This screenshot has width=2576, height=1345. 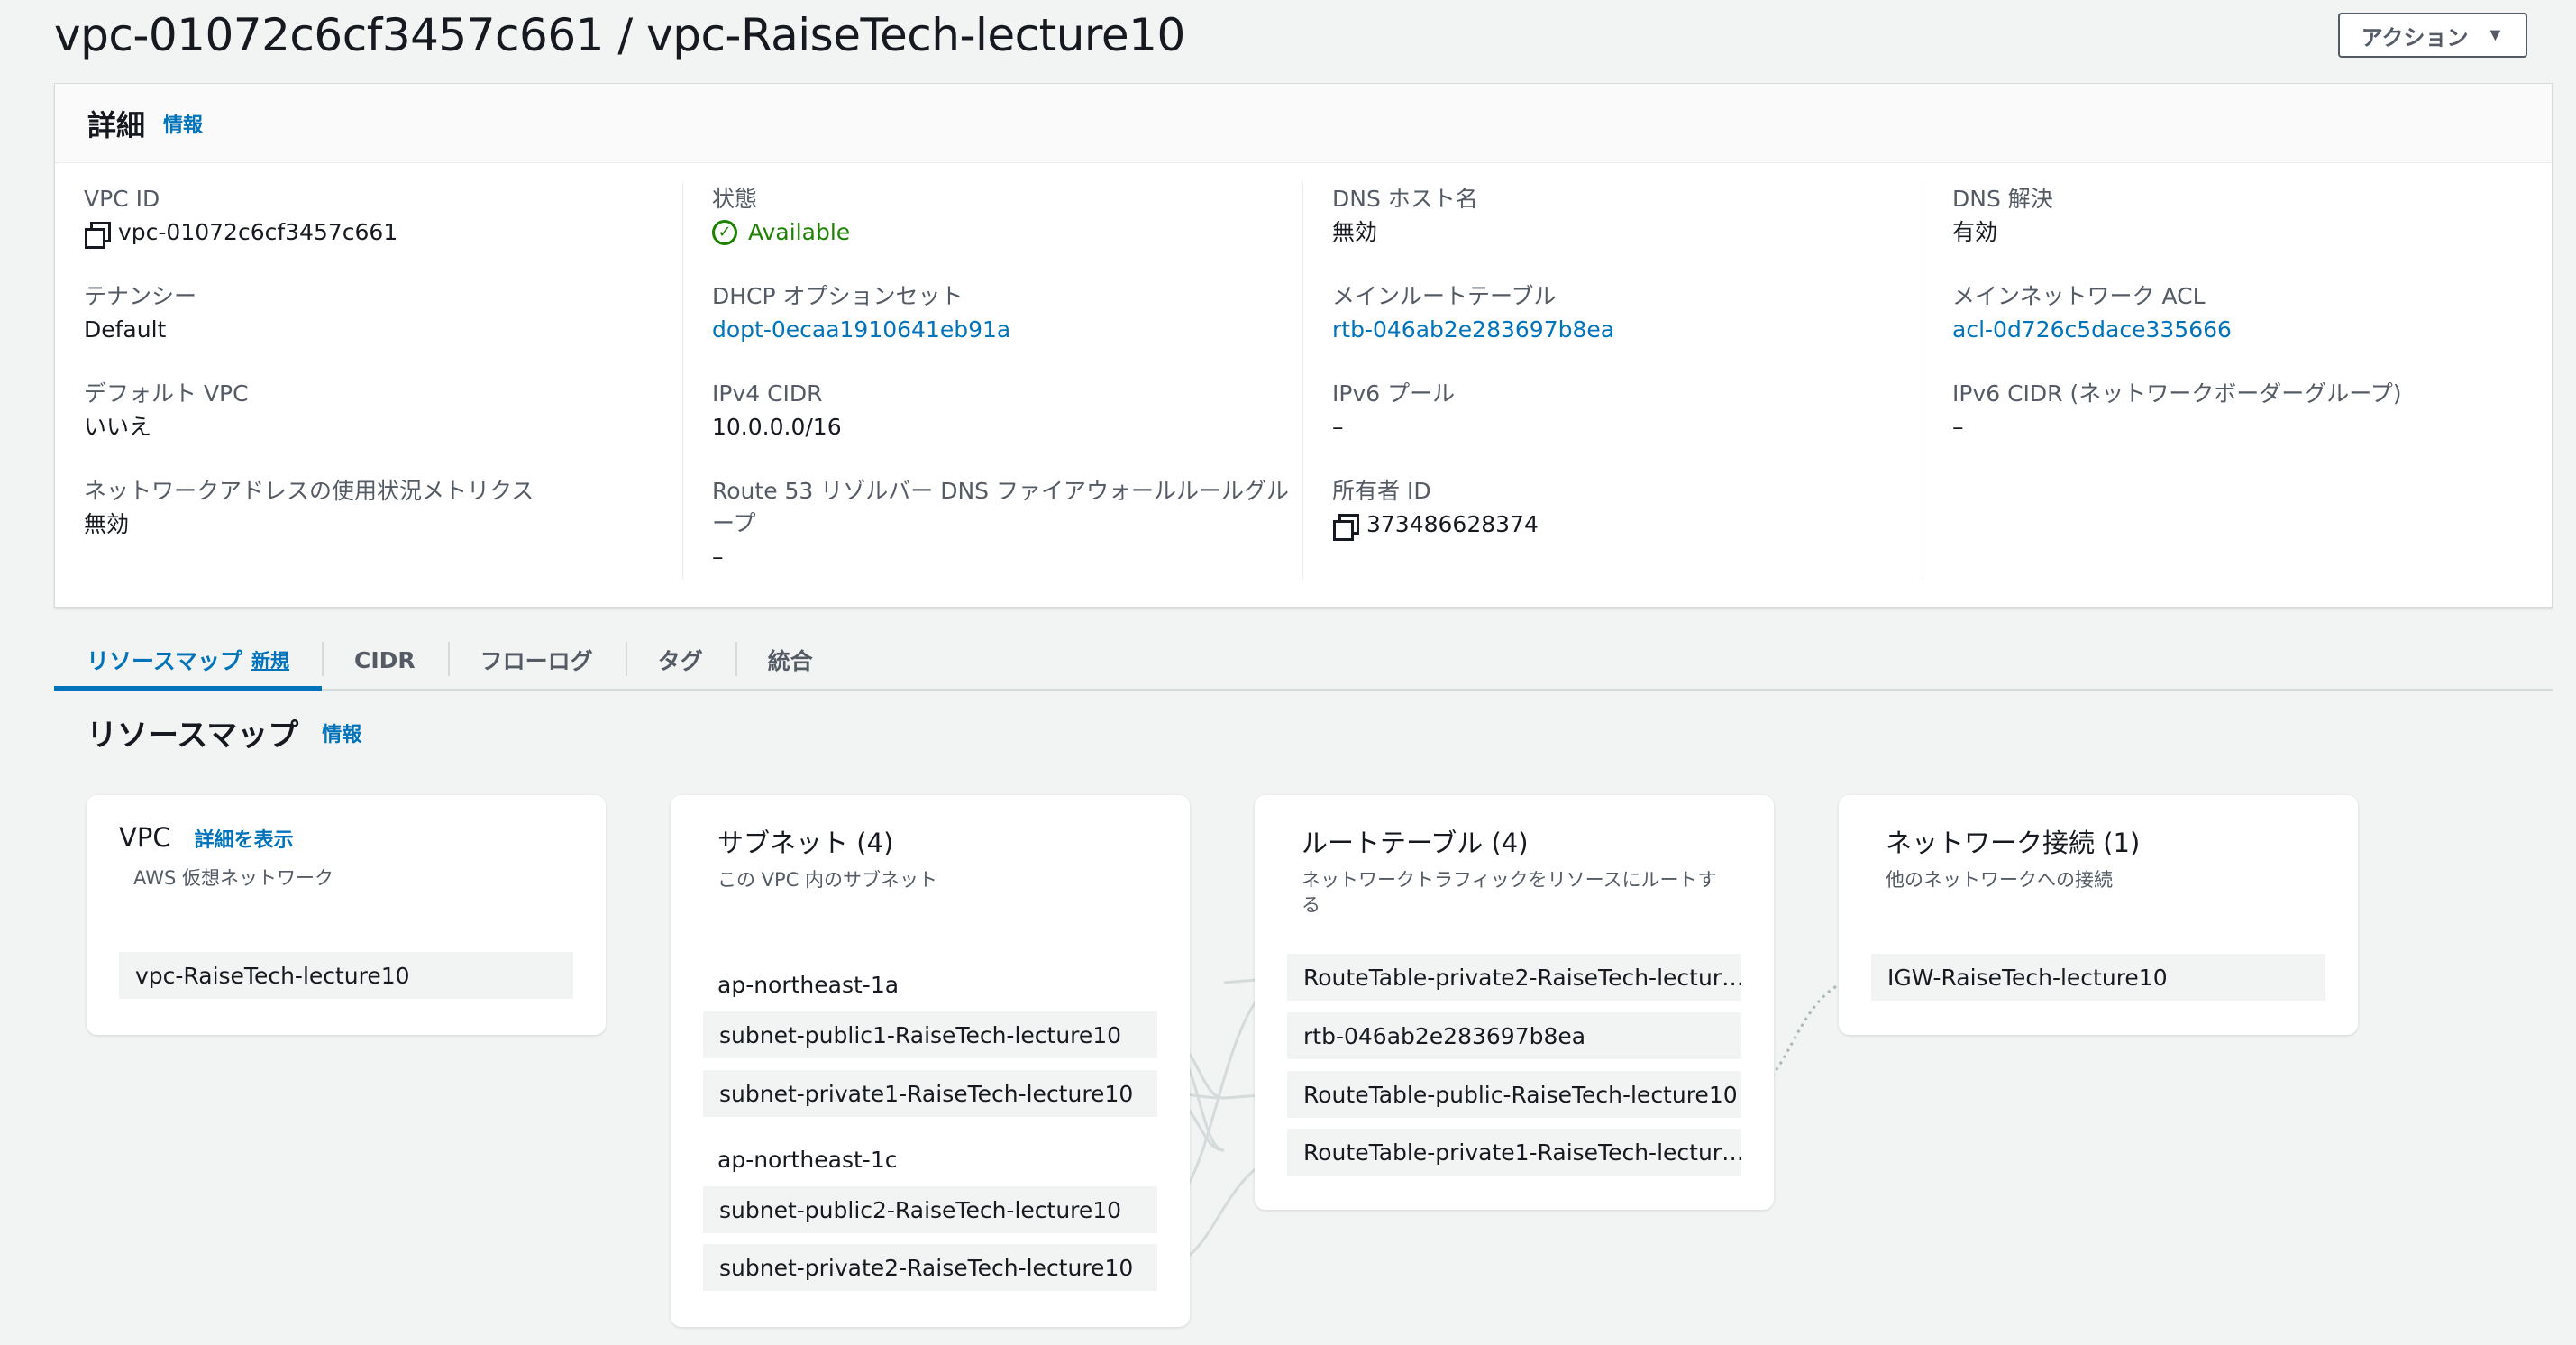 What do you see at coordinates (1620, 411) in the screenshot?
I see `field-ipv6-pool: IPv6 プール –` at bounding box center [1620, 411].